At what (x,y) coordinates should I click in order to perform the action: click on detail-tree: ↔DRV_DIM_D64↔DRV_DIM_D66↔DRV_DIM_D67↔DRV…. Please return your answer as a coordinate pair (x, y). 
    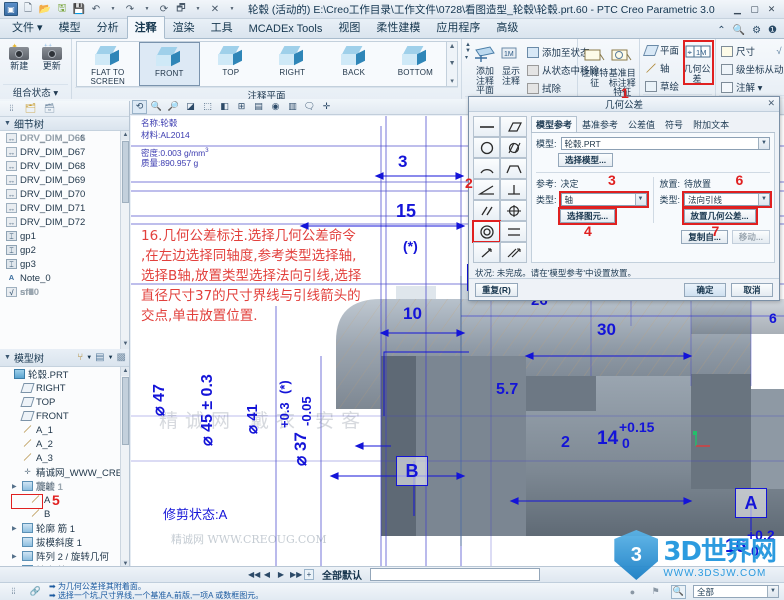
    Looking at the image, I should click on (64, 240).